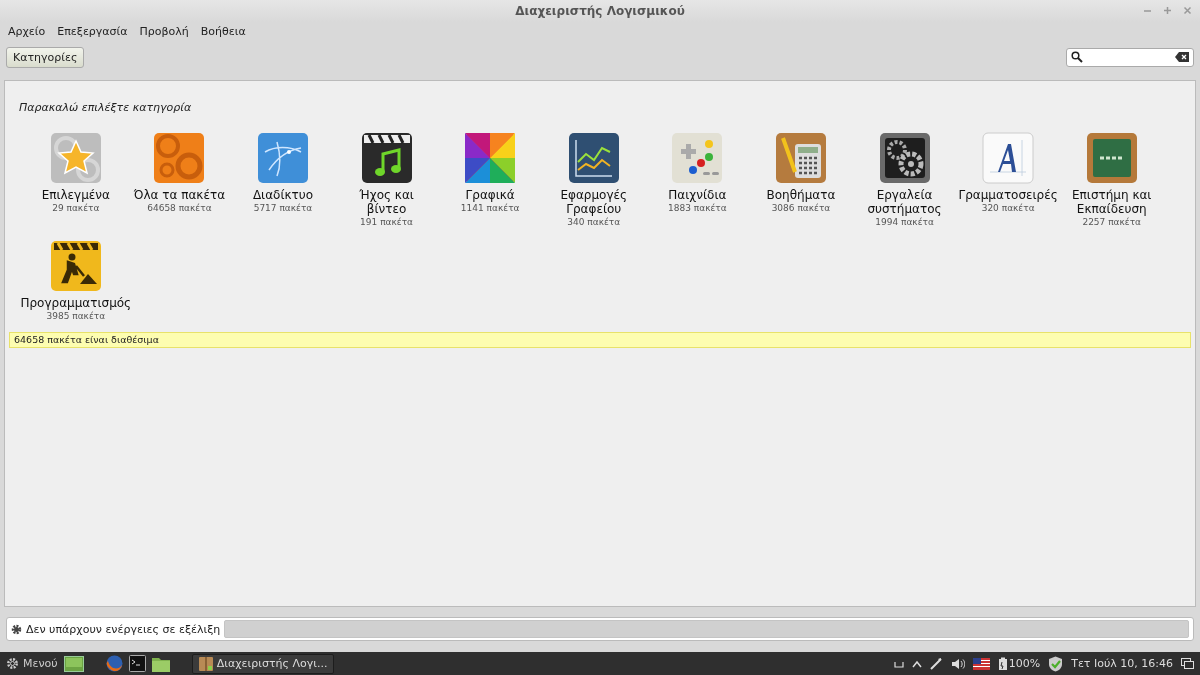 This screenshot has width=1200, height=675. What do you see at coordinates (75, 266) in the screenshot?
I see `construction-icon` at bounding box center [75, 266].